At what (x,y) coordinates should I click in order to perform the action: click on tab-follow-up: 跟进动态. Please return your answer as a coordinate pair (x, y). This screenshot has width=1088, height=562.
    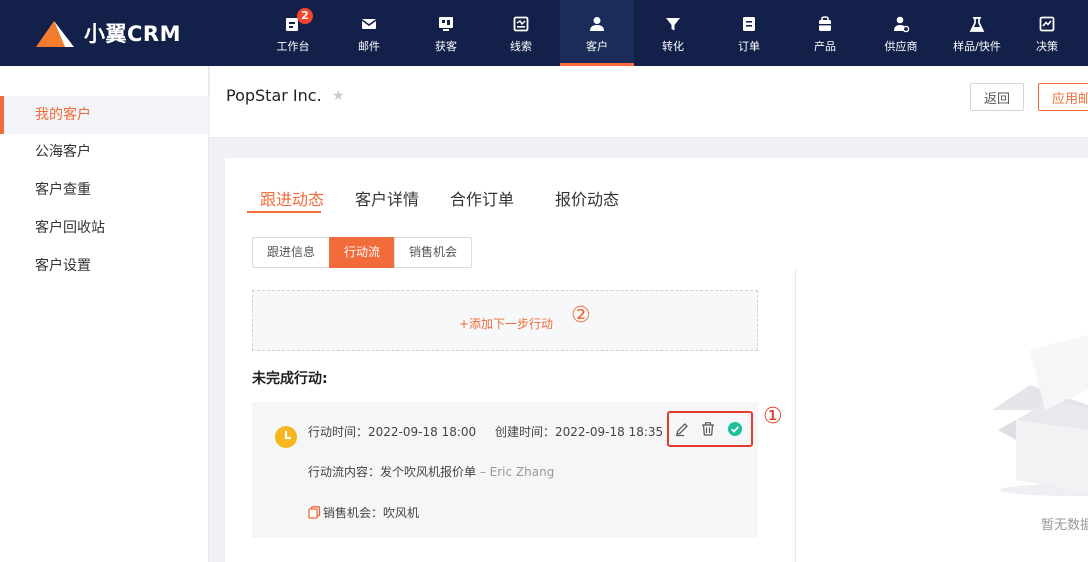
    Looking at the image, I should click on (292, 198).